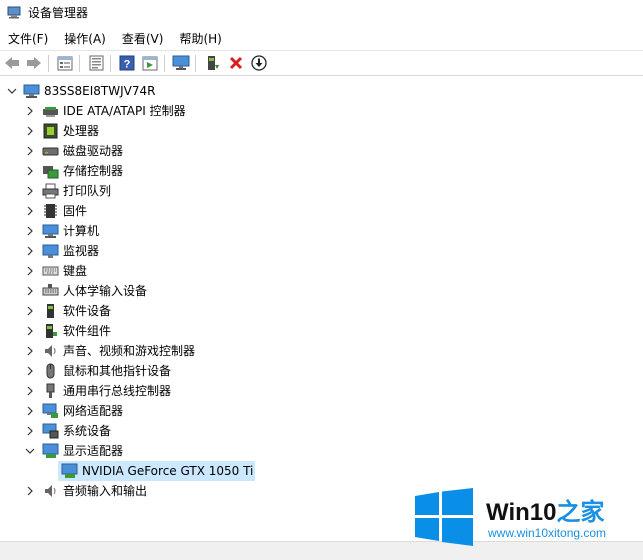  I want to click on storage-controller-icon, so click(51, 172).